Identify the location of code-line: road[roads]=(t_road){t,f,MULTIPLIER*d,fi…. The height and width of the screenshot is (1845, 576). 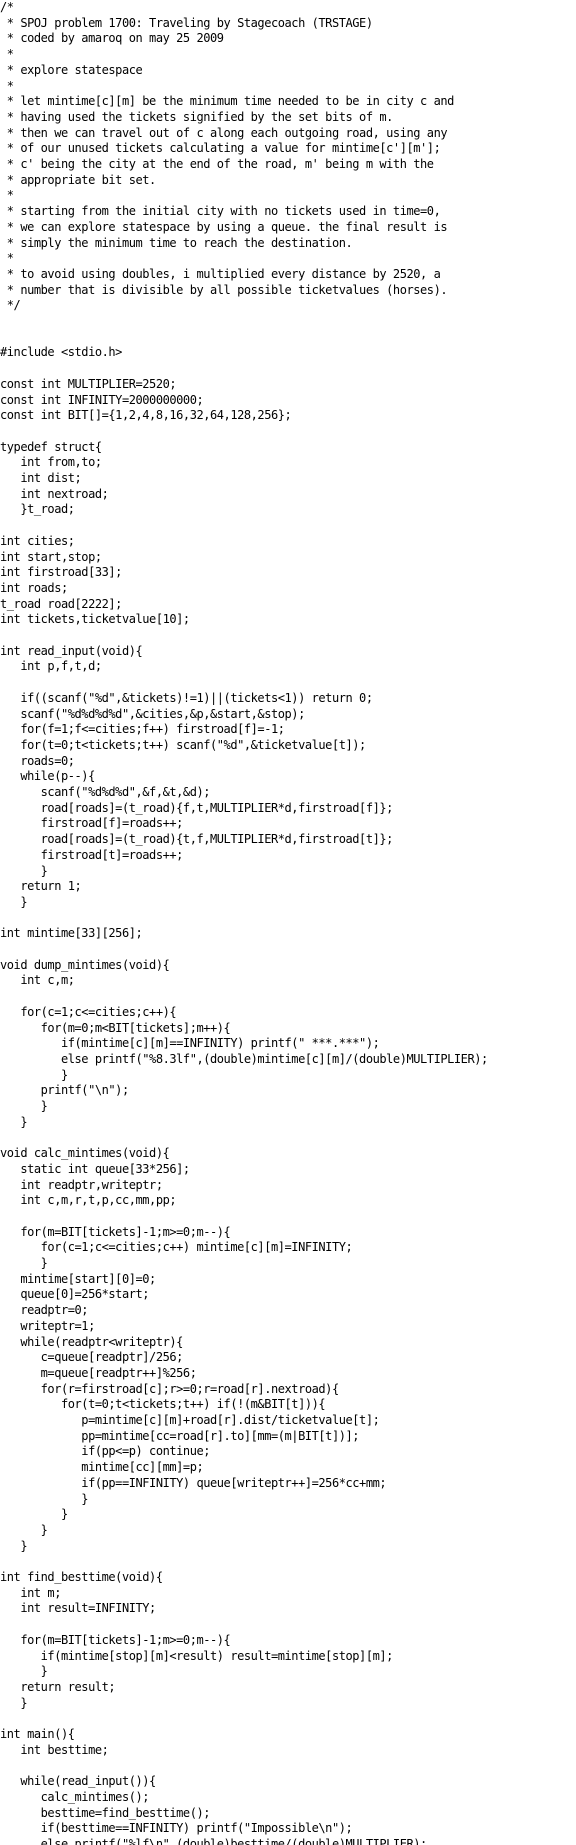
(197, 839).